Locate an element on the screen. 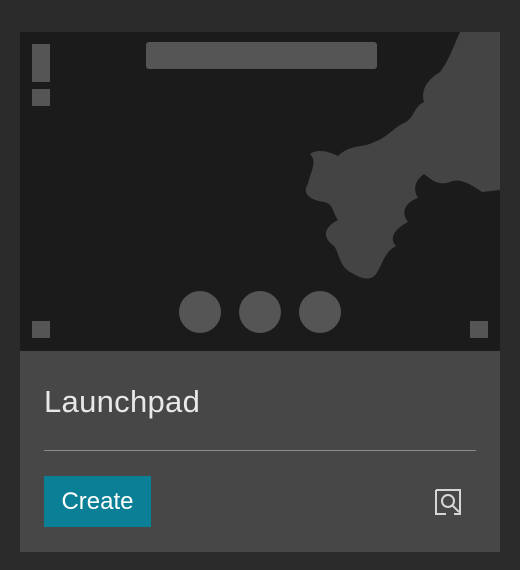 Image resolution: width=520 pixels, height=570 pixels. preview-button is located at coordinates (448, 502).